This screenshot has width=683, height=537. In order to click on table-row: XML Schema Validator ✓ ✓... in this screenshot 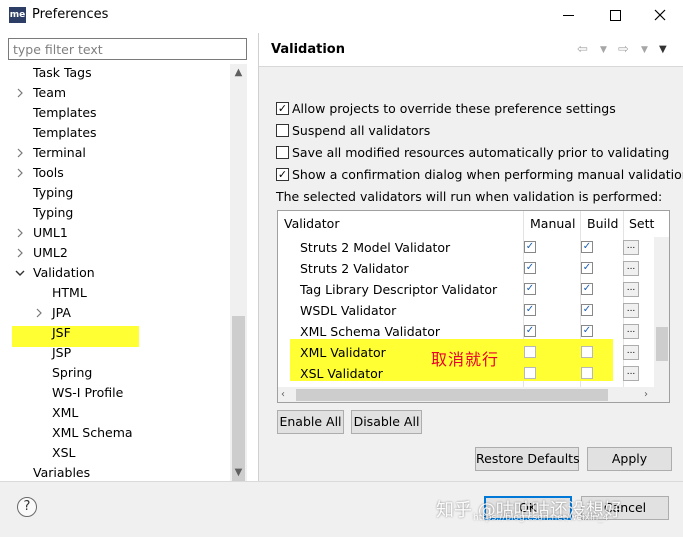, I will do `click(466, 331)`.